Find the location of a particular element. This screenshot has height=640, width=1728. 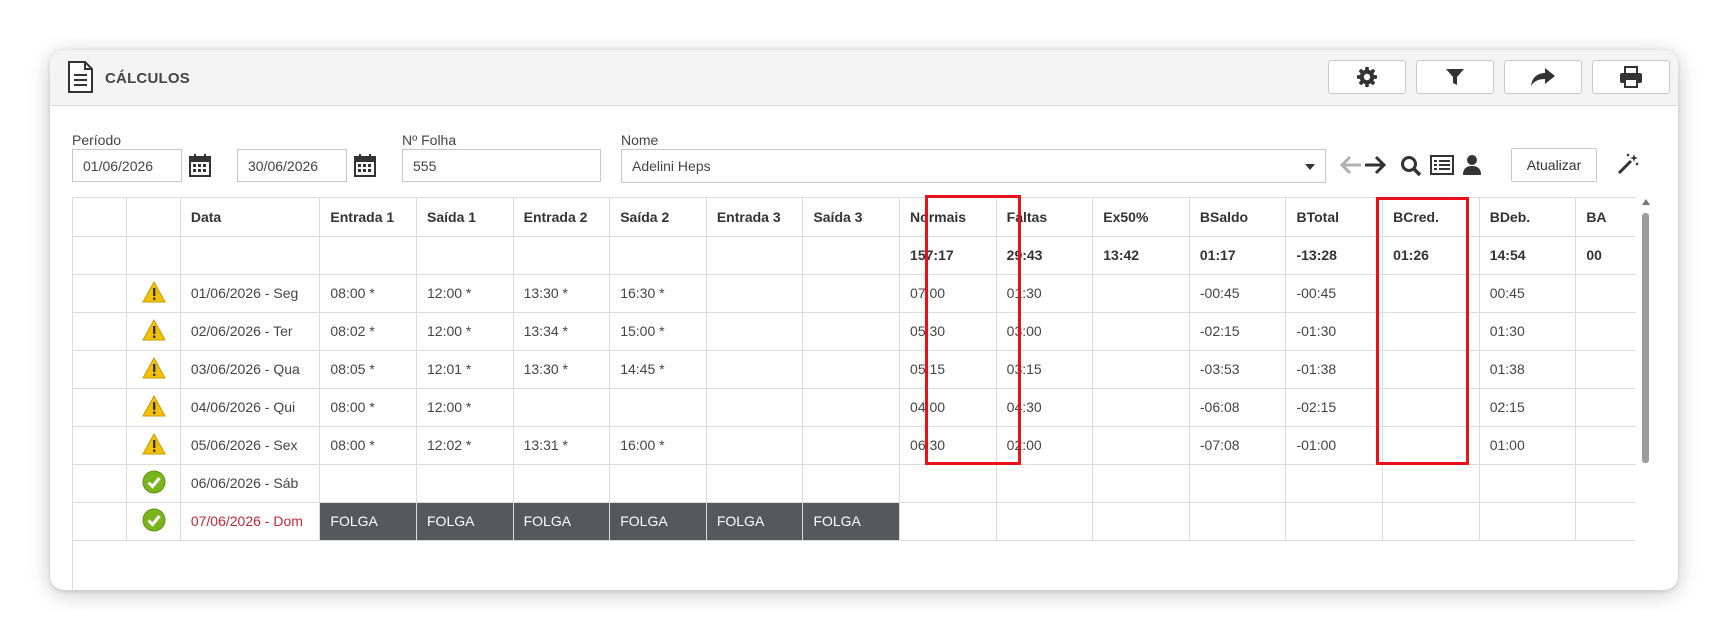

column-header: BTotal is located at coordinates (1334, 217).